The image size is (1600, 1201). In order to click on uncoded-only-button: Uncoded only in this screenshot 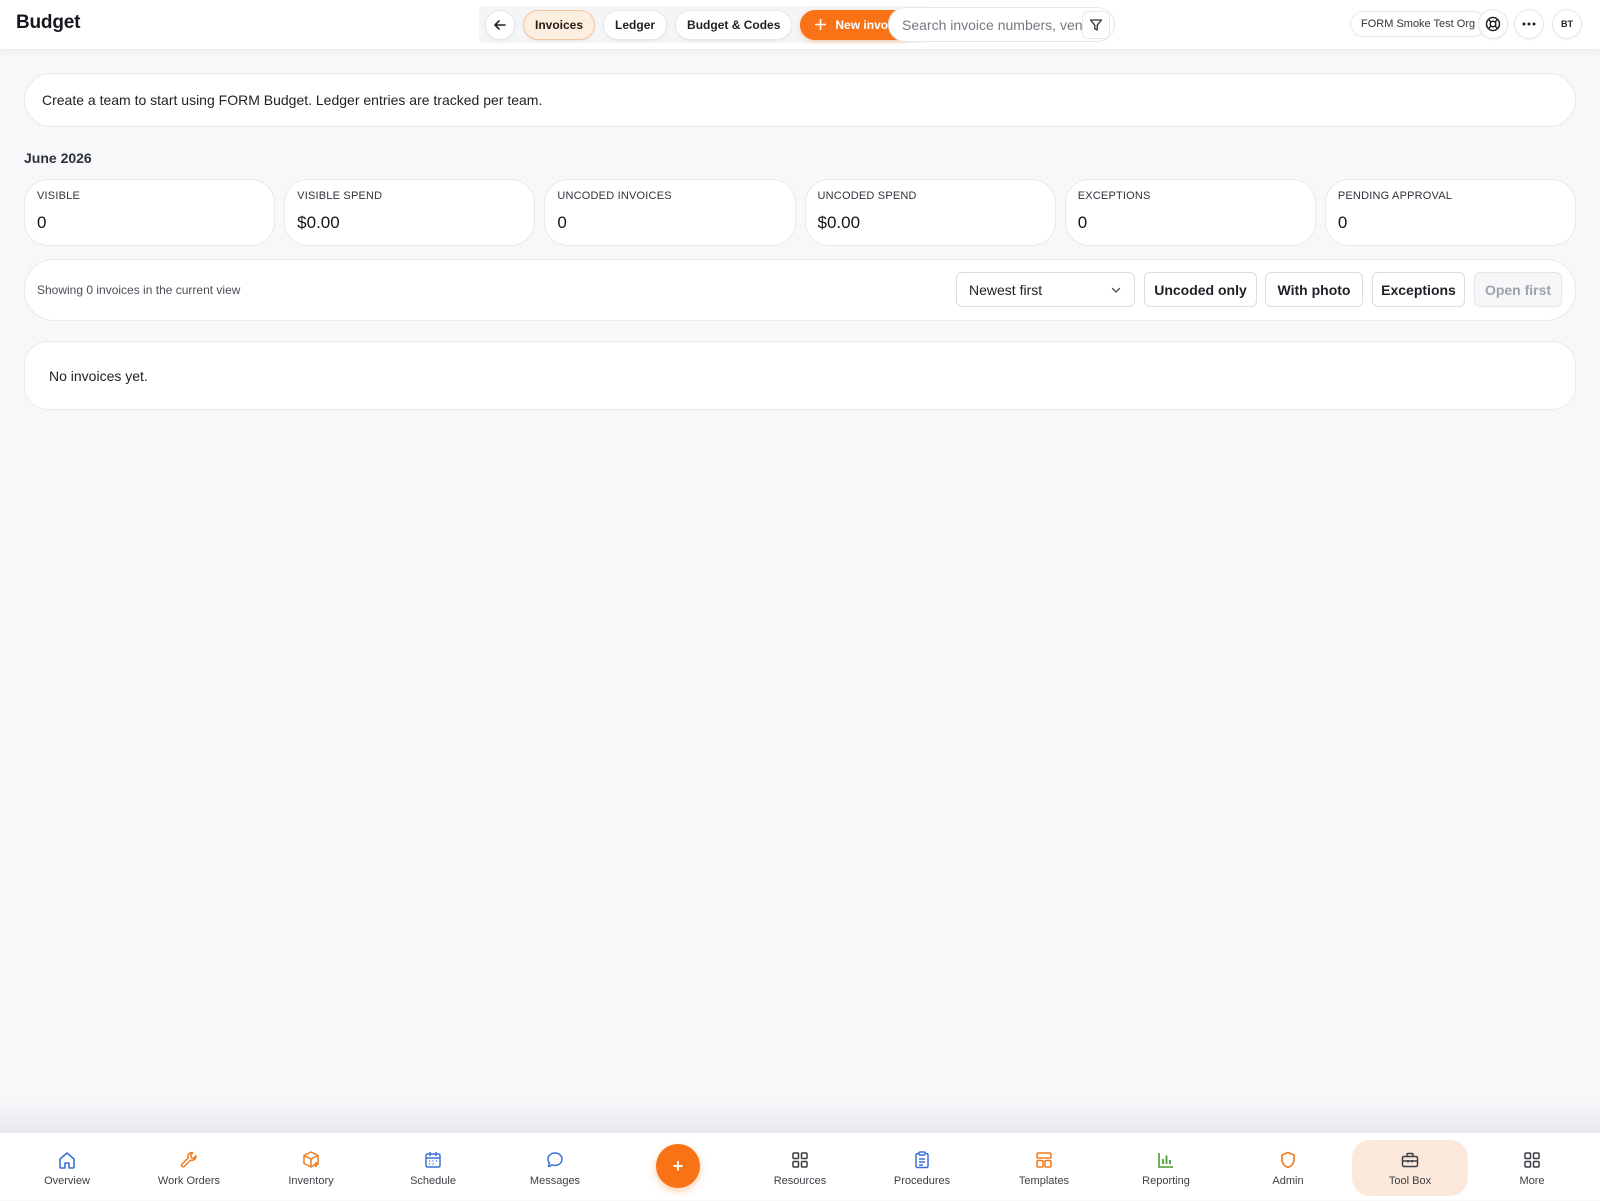, I will do `click(1200, 289)`.